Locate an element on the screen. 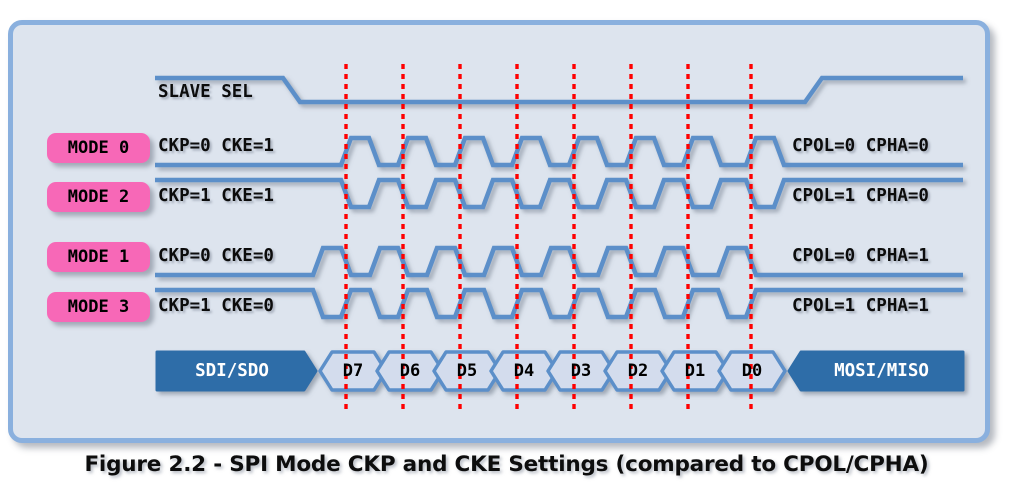 The width and height of the screenshot is (1013, 501). badge-mode-2: MODE 2 is located at coordinates (98, 197).